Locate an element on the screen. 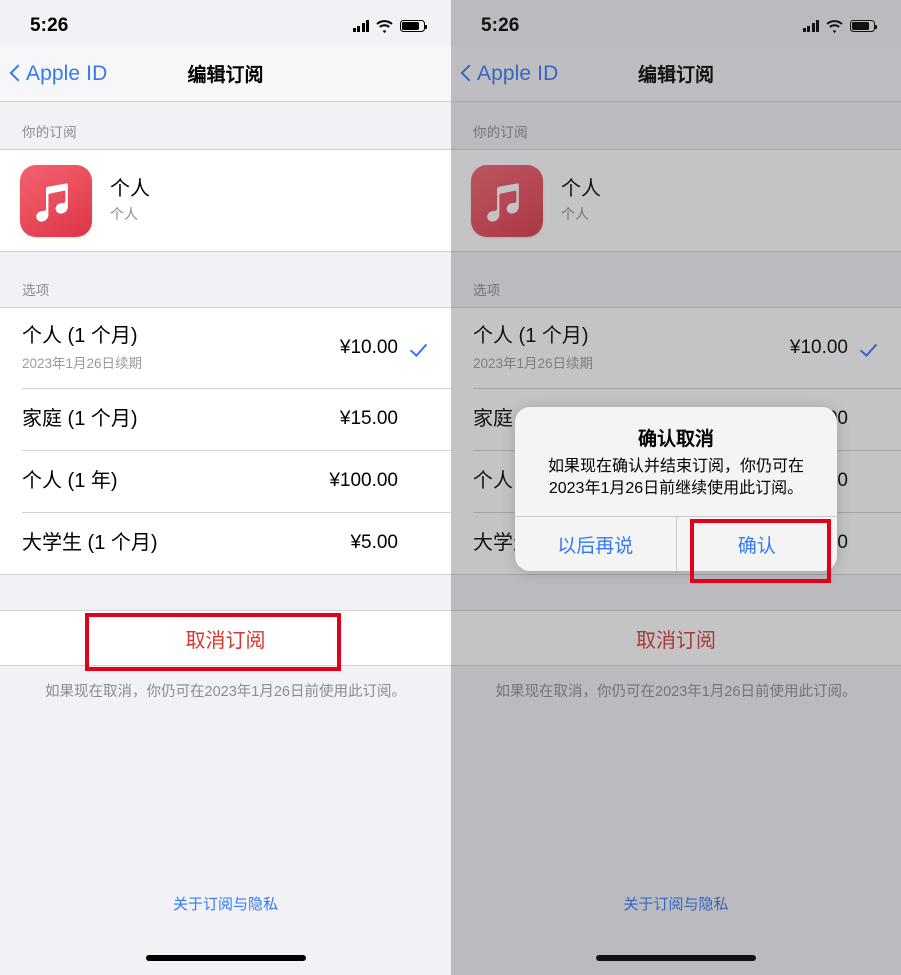 The image size is (901, 975). cancel-subscription-button: 取消订阅 is located at coordinates (225, 638).